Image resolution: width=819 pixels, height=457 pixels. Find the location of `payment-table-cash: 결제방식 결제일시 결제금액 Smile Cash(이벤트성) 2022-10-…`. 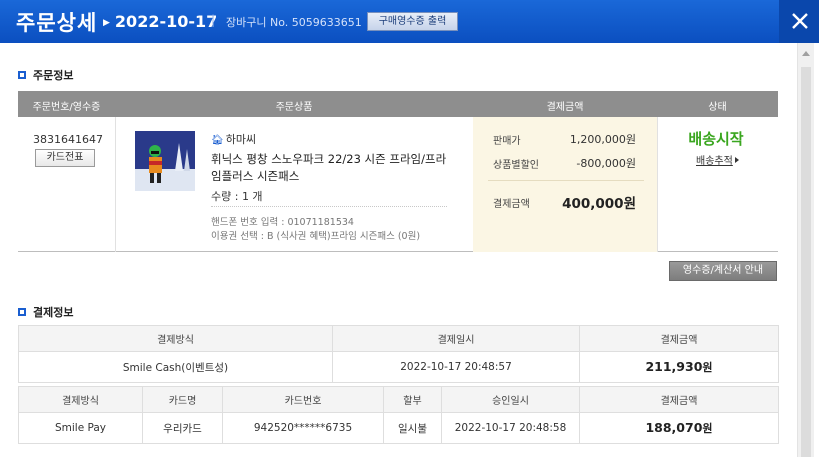

payment-table-cash: 결제방식 결제일시 결제금액 Smile Cash(이벤트성) 2022-10-… is located at coordinates (398, 354).